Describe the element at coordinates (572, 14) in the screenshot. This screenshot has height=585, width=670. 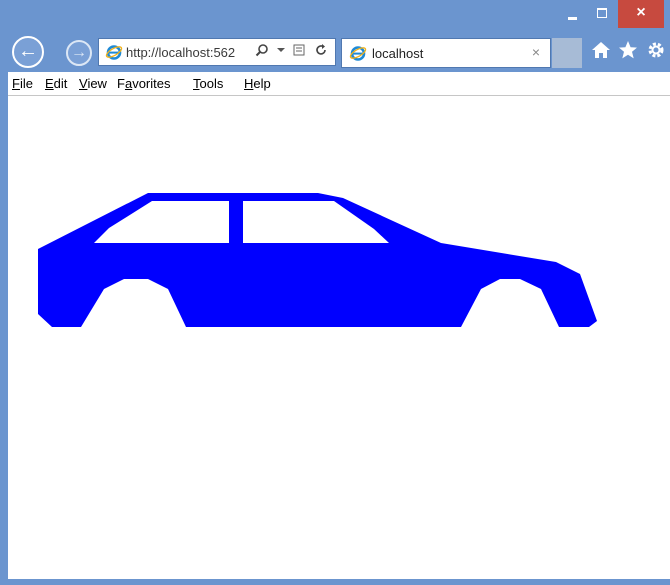
I see `minimize-button` at that location.